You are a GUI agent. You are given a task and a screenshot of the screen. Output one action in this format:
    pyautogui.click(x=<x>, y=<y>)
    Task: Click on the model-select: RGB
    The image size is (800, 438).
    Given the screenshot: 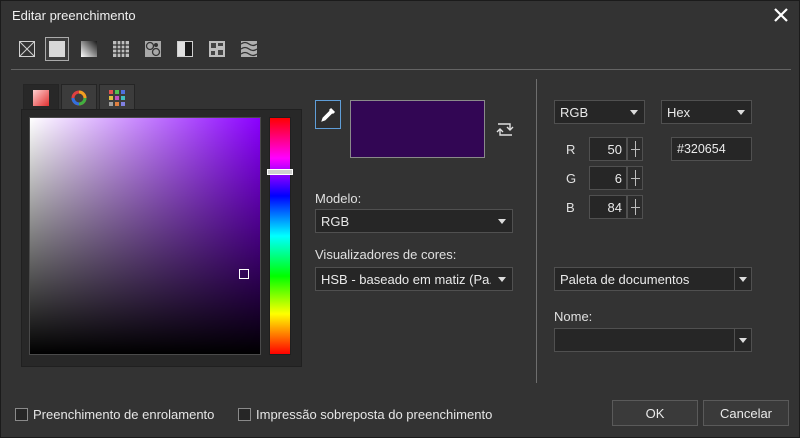 What is the action you would take?
    pyautogui.click(x=414, y=221)
    